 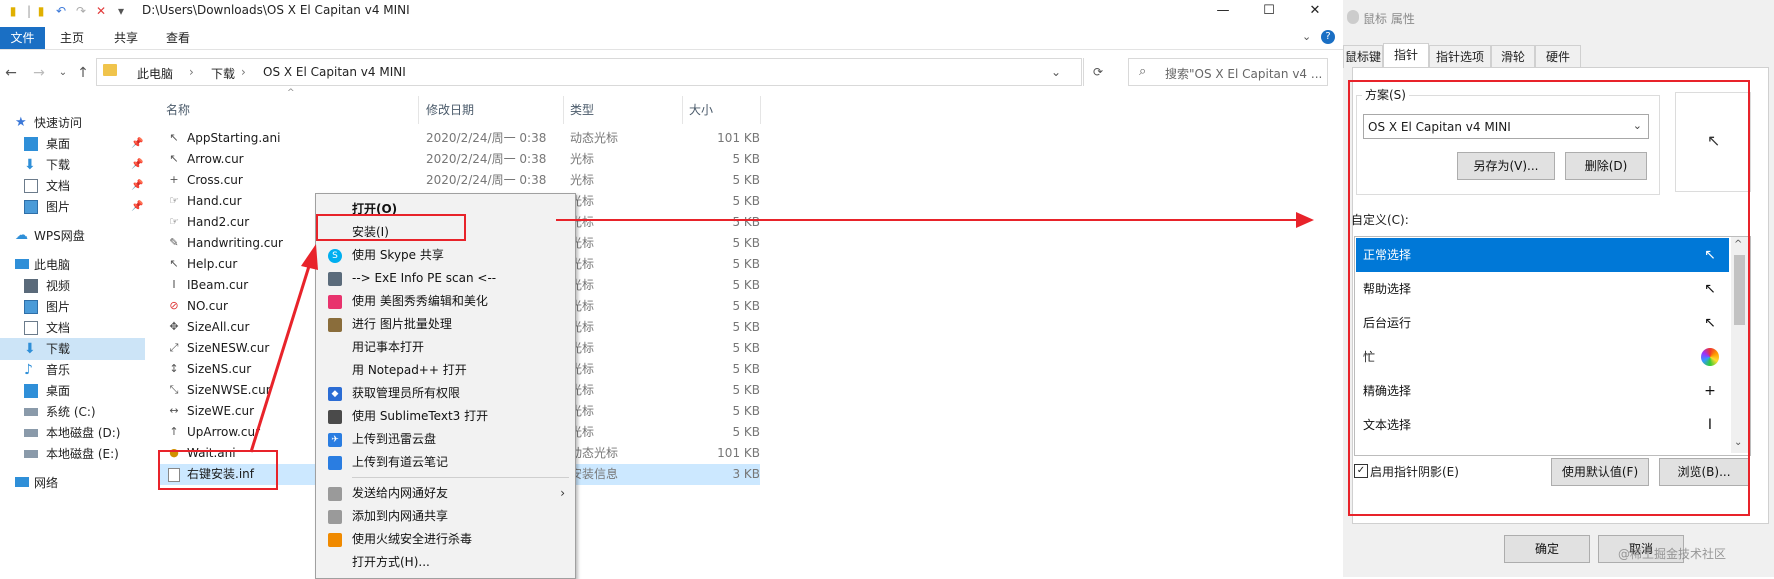 What do you see at coordinates (280, 357) in the screenshot?
I see `annotation-arrow-to-install` at bounding box center [280, 357].